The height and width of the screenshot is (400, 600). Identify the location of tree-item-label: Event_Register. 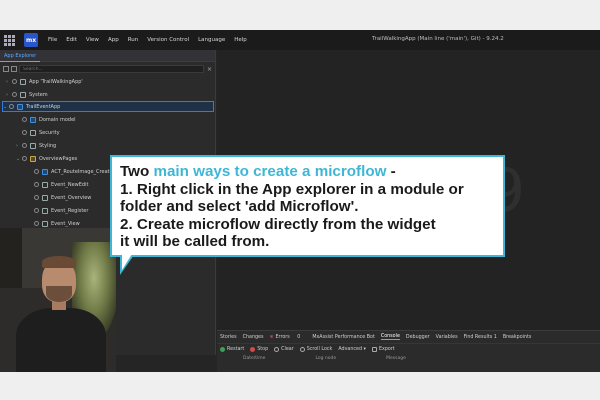
(70, 210).